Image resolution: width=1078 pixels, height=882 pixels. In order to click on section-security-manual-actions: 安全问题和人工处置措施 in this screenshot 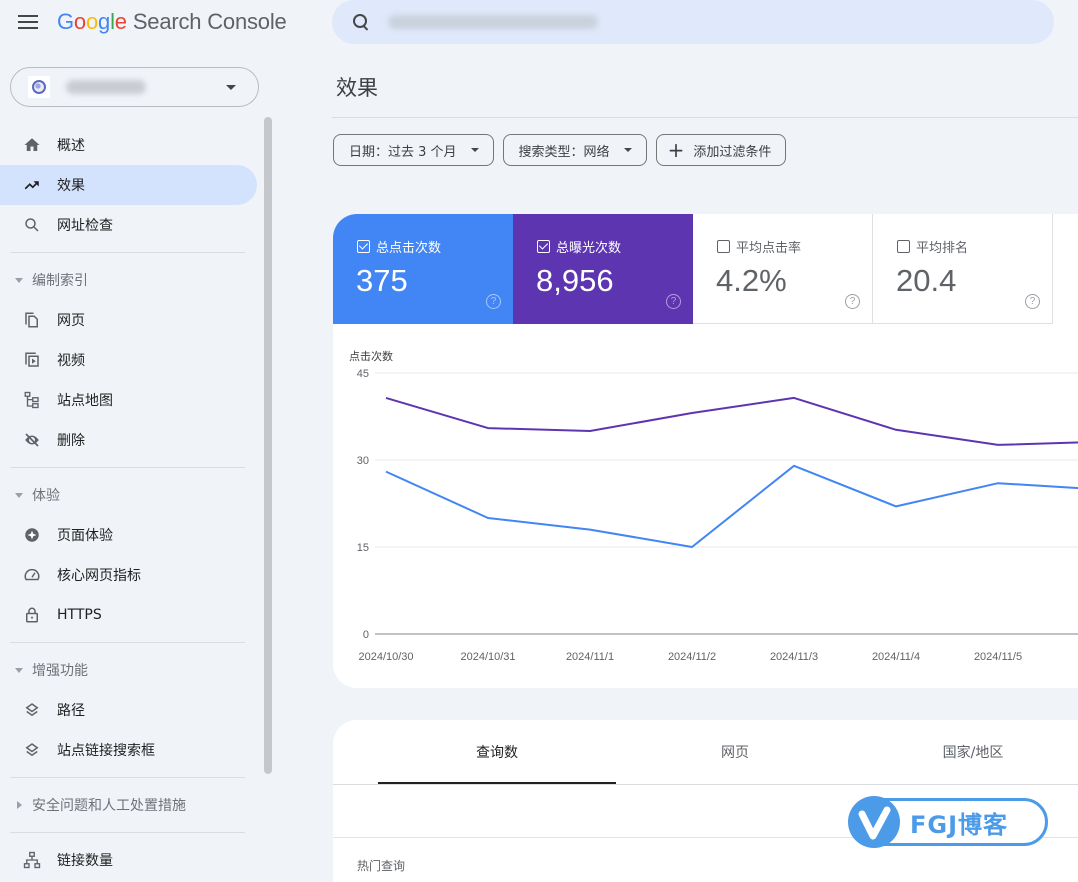, I will do `click(131, 805)`.